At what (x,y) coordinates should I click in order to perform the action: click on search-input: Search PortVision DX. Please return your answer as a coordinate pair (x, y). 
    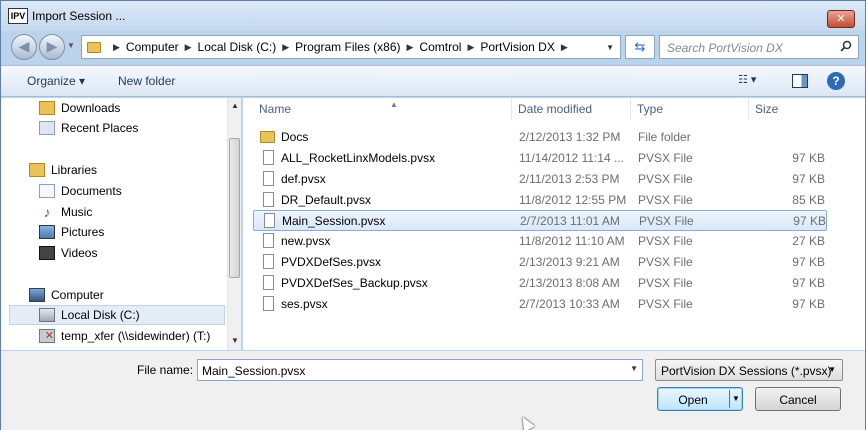
    Looking at the image, I should click on (759, 47).